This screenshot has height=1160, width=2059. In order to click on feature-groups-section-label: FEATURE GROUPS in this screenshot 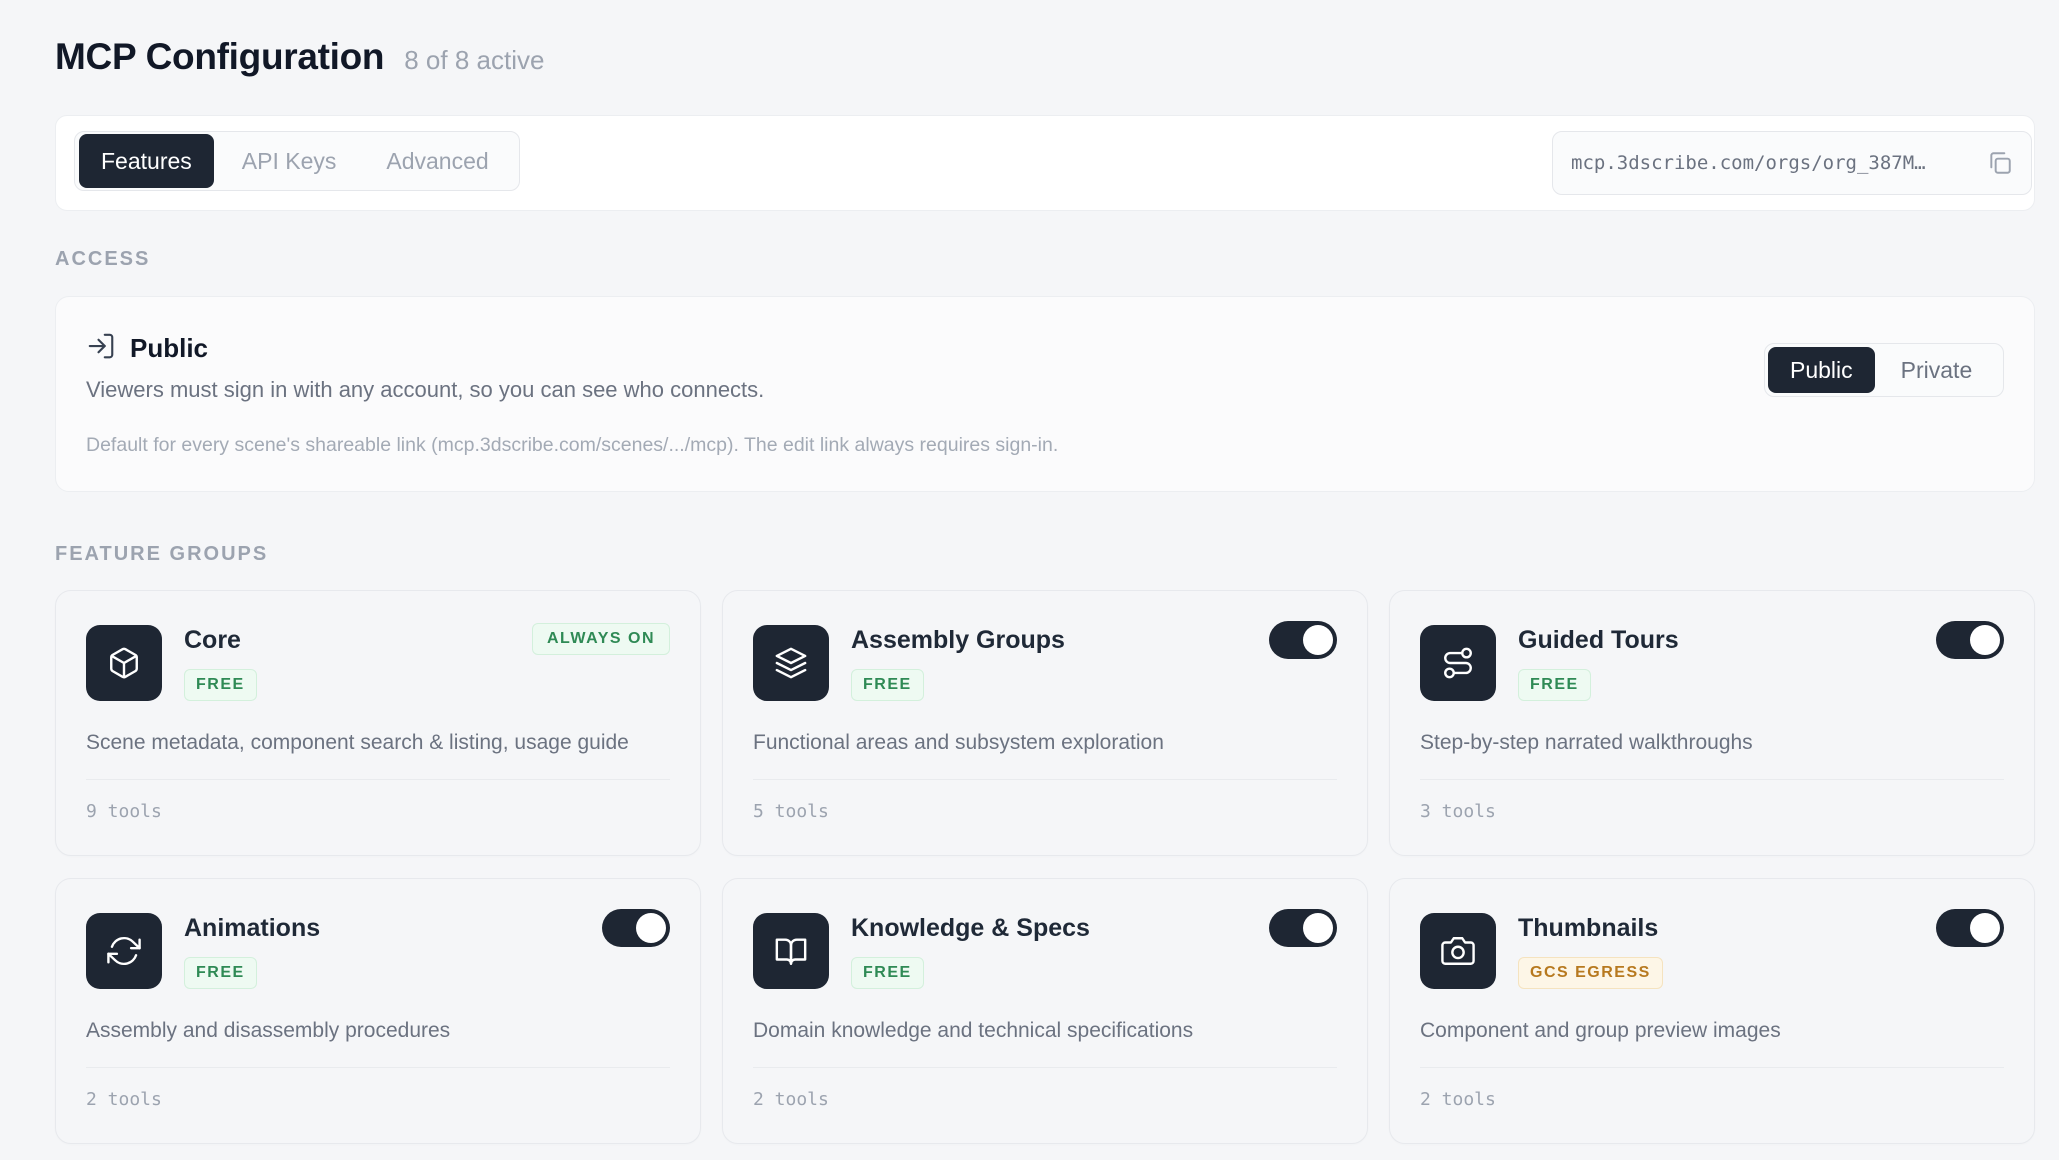, I will do `click(162, 554)`.